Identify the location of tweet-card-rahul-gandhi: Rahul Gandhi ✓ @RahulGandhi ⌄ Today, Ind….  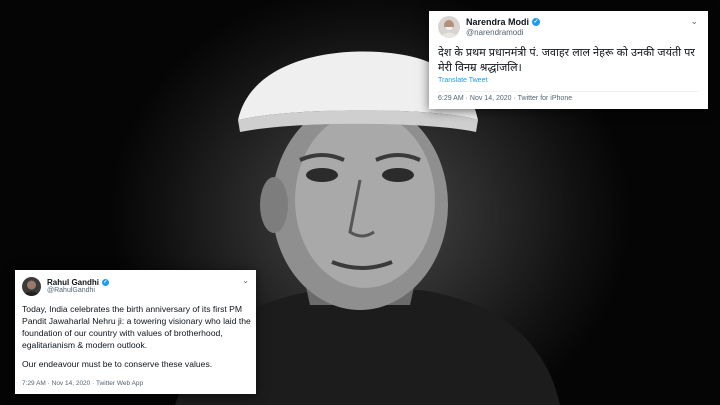
(135, 332).